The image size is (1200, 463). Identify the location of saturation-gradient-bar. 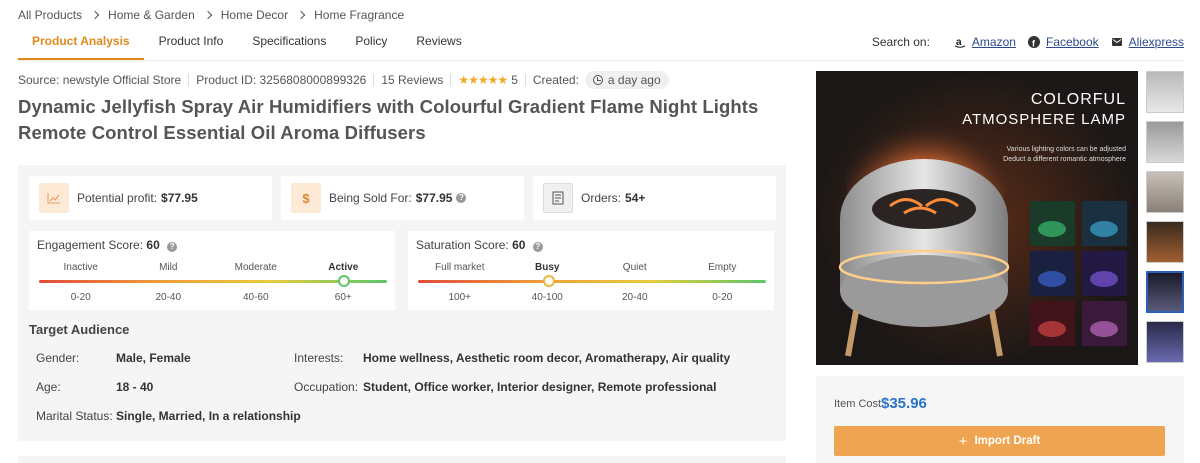
(592, 281).